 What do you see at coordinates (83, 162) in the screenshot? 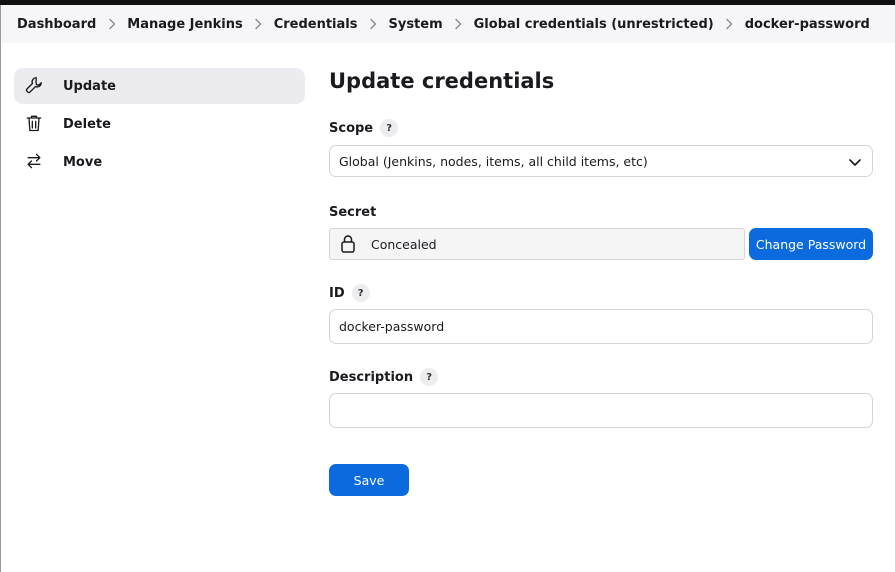
I see `sidebar-item-label: Move` at bounding box center [83, 162].